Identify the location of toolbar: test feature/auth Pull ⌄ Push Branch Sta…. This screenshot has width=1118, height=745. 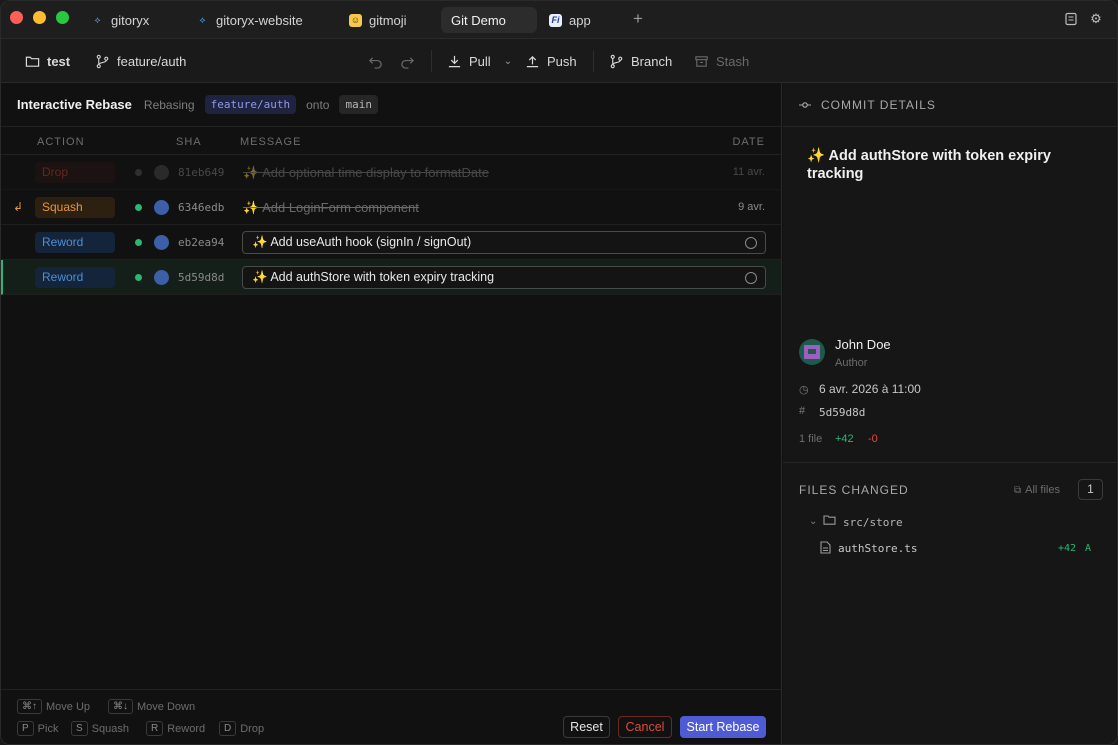
(559, 61).